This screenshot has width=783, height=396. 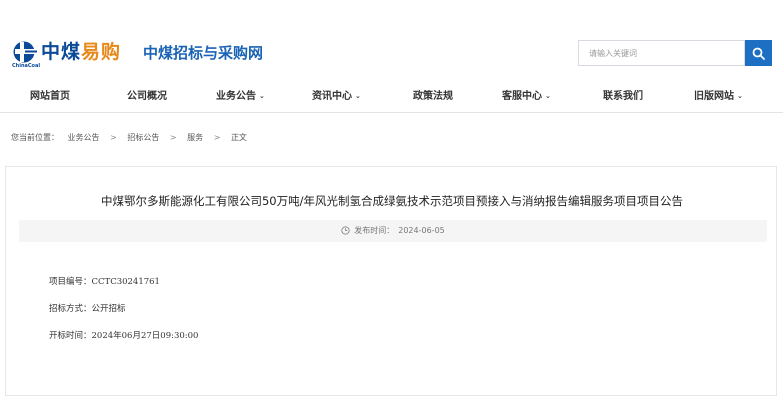 What do you see at coordinates (203, 53) in the screenshot?
I see `site-name: 中煤招标与采购网` at bounding box center [203, 53].